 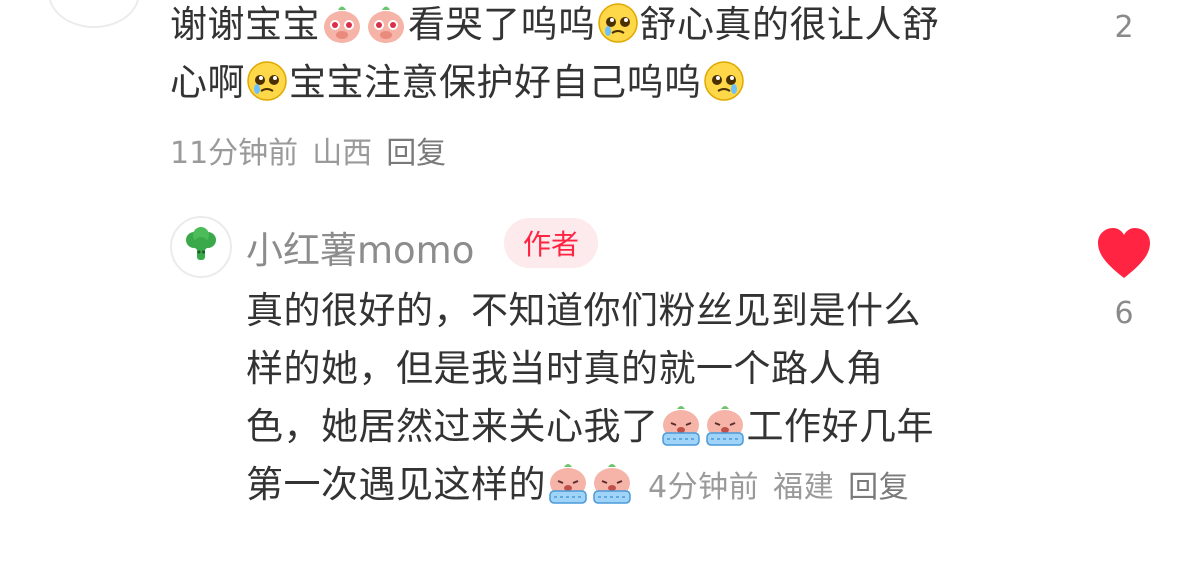 I want to click on comment-time: 11分钟前, so click(x=234, y=153).